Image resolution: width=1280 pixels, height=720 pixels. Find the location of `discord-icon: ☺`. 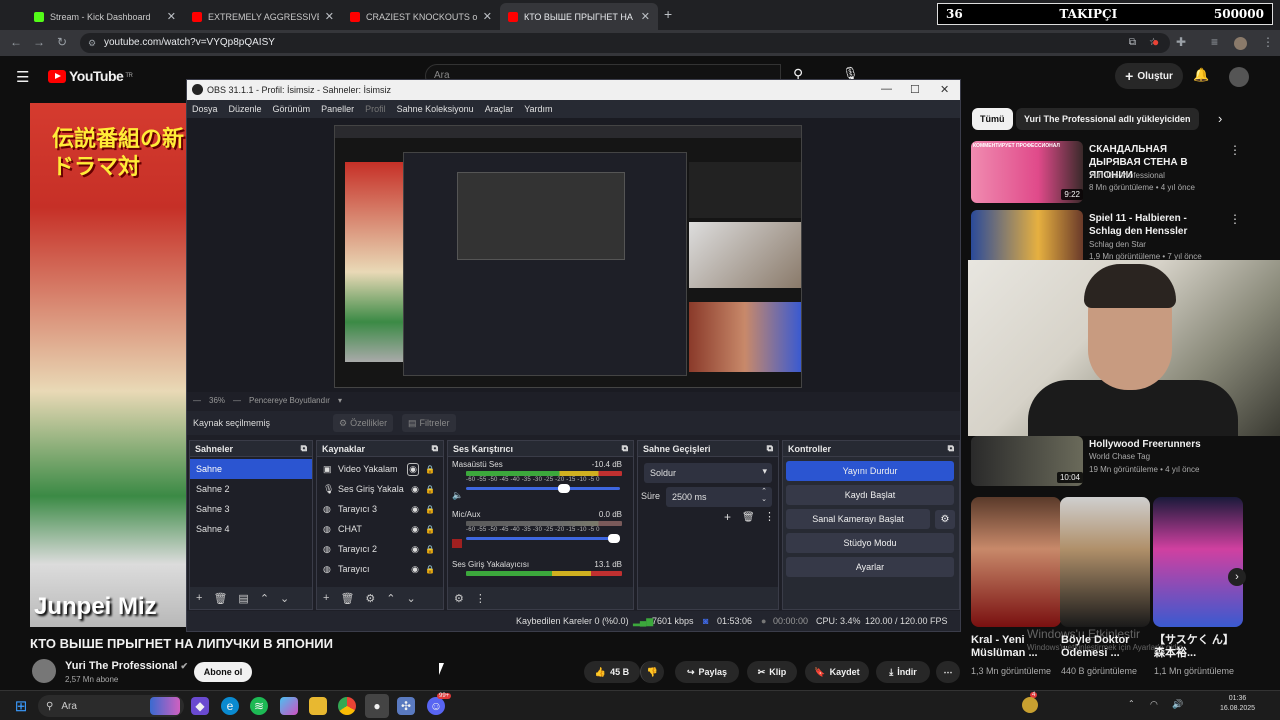

discord-icon: ☺ is located at coordinates (436, 706).